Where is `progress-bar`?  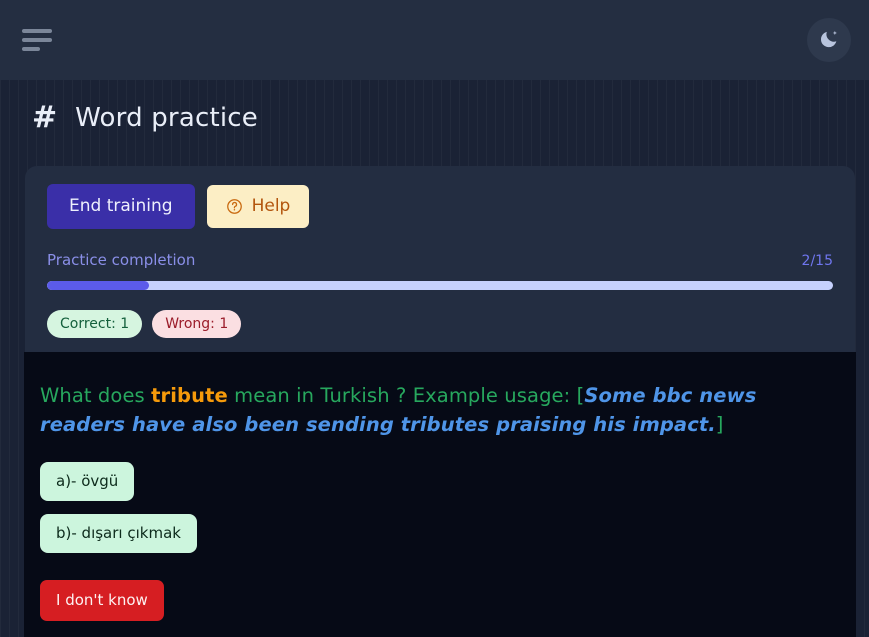
progress-bar is located at coordinates (440, 285).